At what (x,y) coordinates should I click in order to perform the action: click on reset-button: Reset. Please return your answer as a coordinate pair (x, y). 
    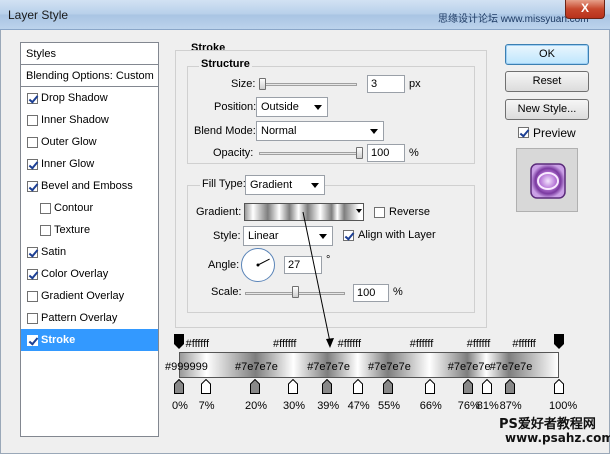
    Looking at the image, I should click on (547, 81).